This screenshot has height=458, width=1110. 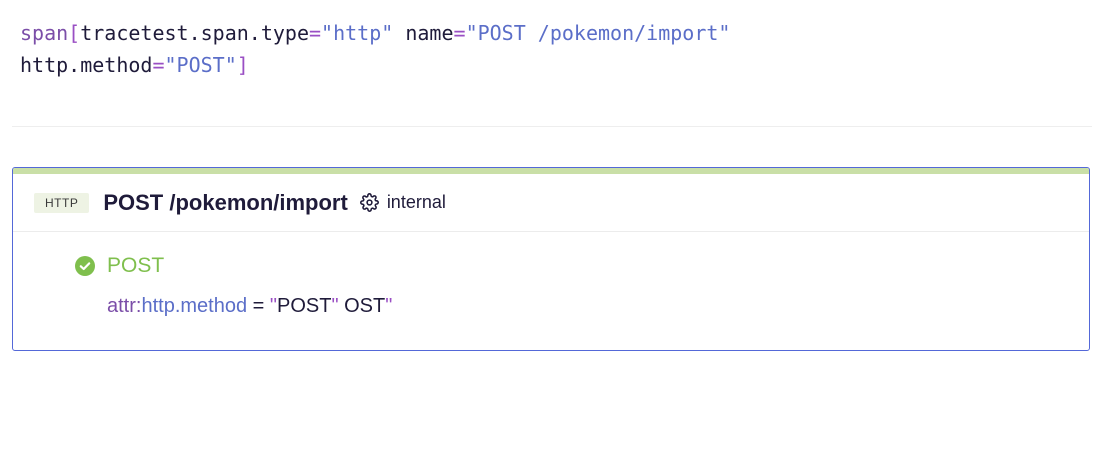 What do you see at coordinates (357, 33) in the screenshot?
I see `selector-value: "http"` at bounding box center [357, 33].